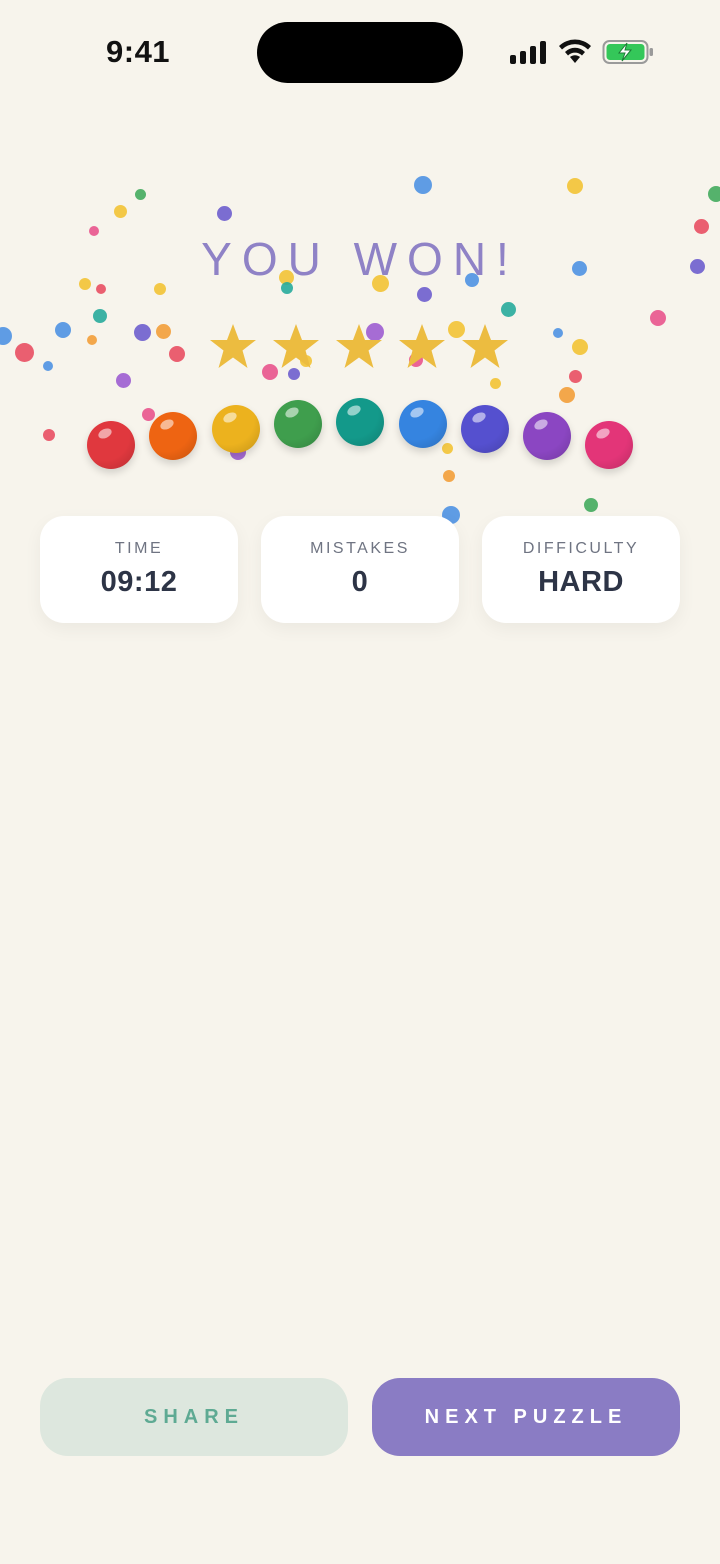 Image resolution: width=720 pixels, height=1564 pixels. What do you see at coordinates (194, 1417) in the screenshot?
I see `share-button: SHARE` at bounding box center [194, 1417].